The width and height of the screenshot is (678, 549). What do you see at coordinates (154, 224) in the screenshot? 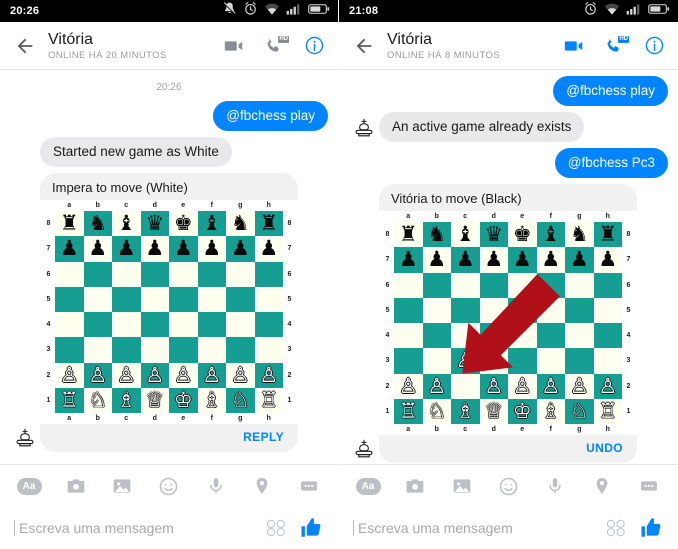
I see `square-d8: ♛` at bounding box center [154, 224].